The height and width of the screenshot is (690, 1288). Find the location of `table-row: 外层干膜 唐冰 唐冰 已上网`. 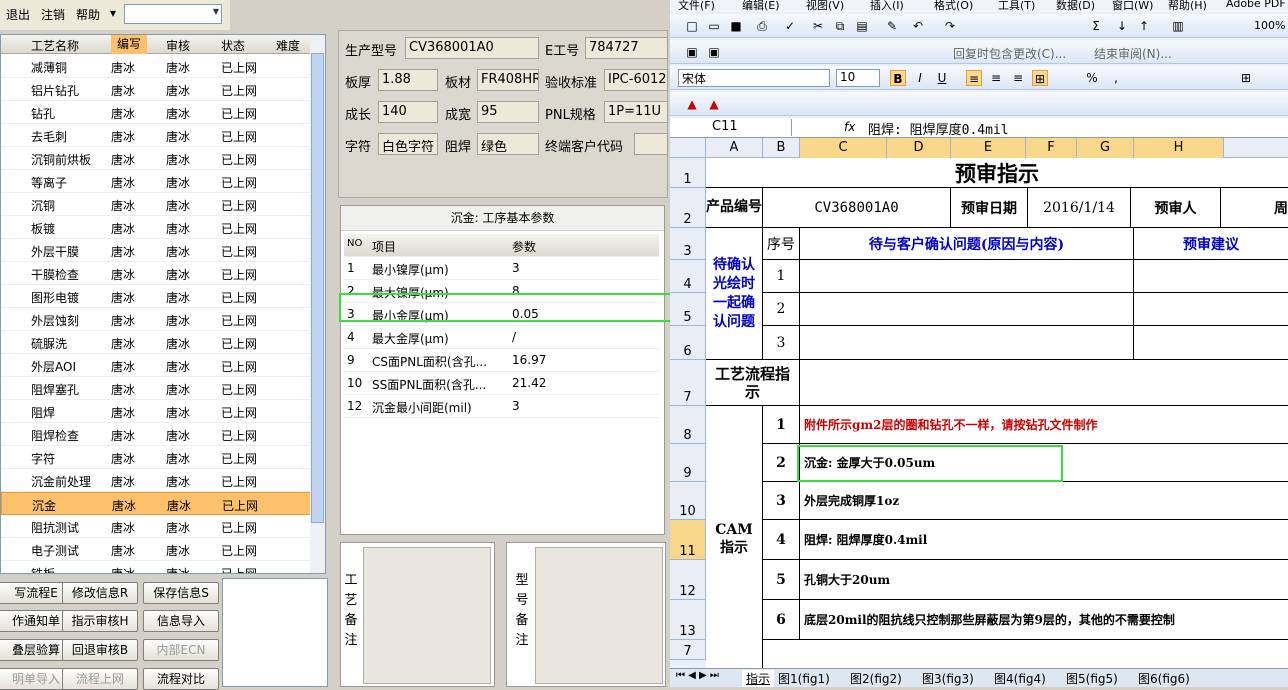

table-row: 外层干膜 唐冰 唐冰 已上网 is located at coordinates (156, 250).